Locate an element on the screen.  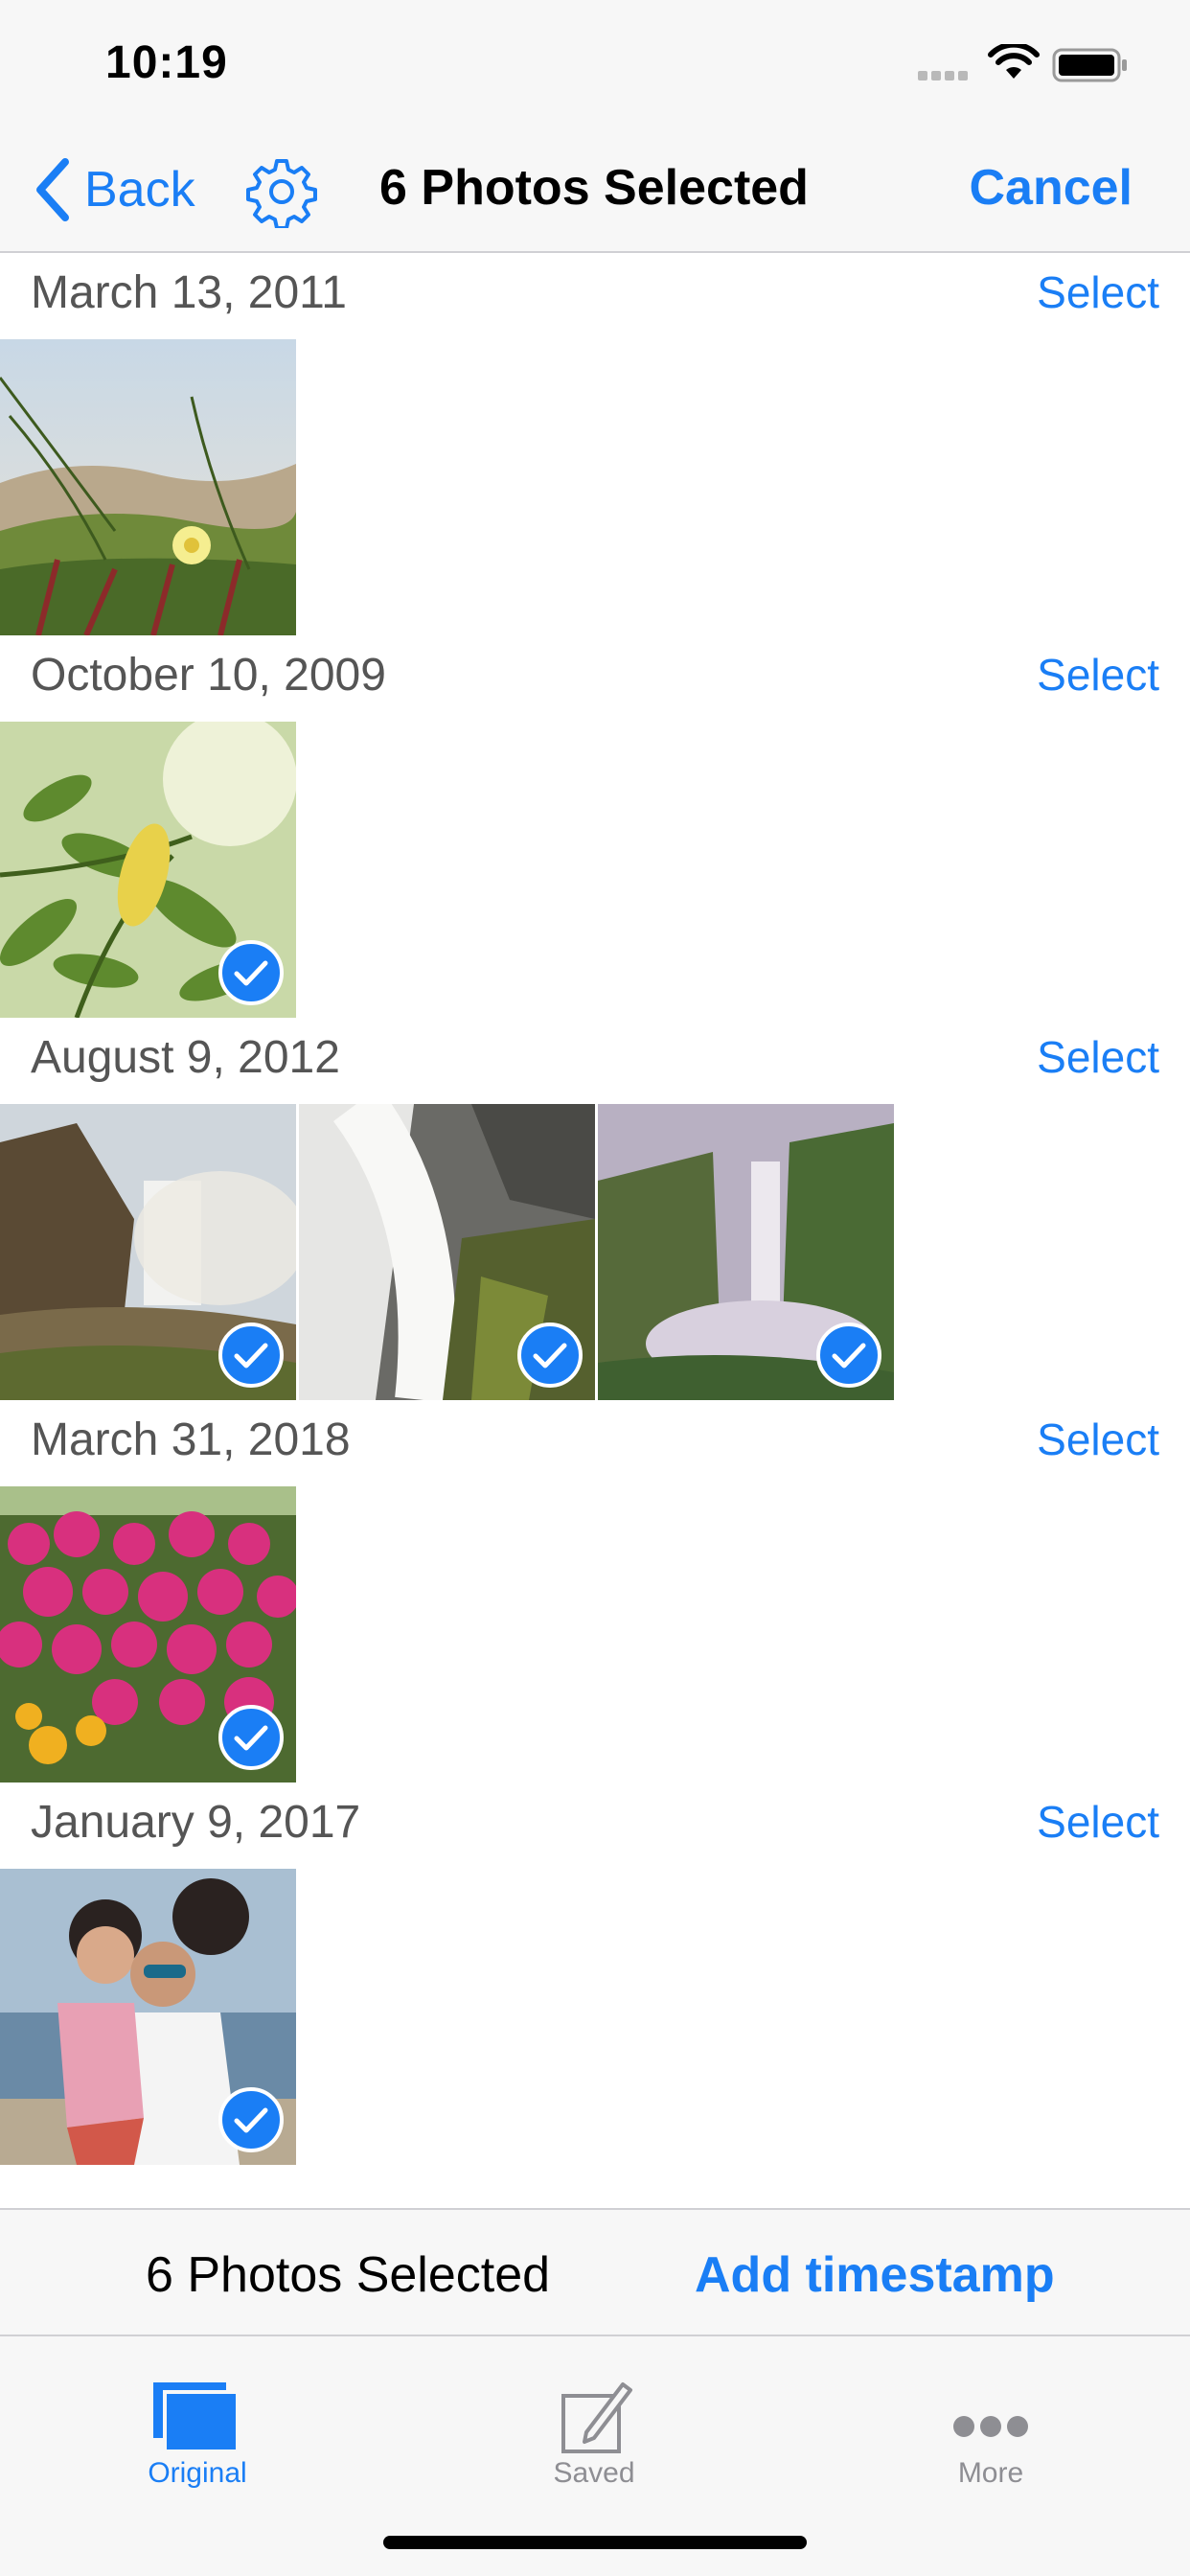
tab-saved: Saved is located at coordinates (594, 2432).